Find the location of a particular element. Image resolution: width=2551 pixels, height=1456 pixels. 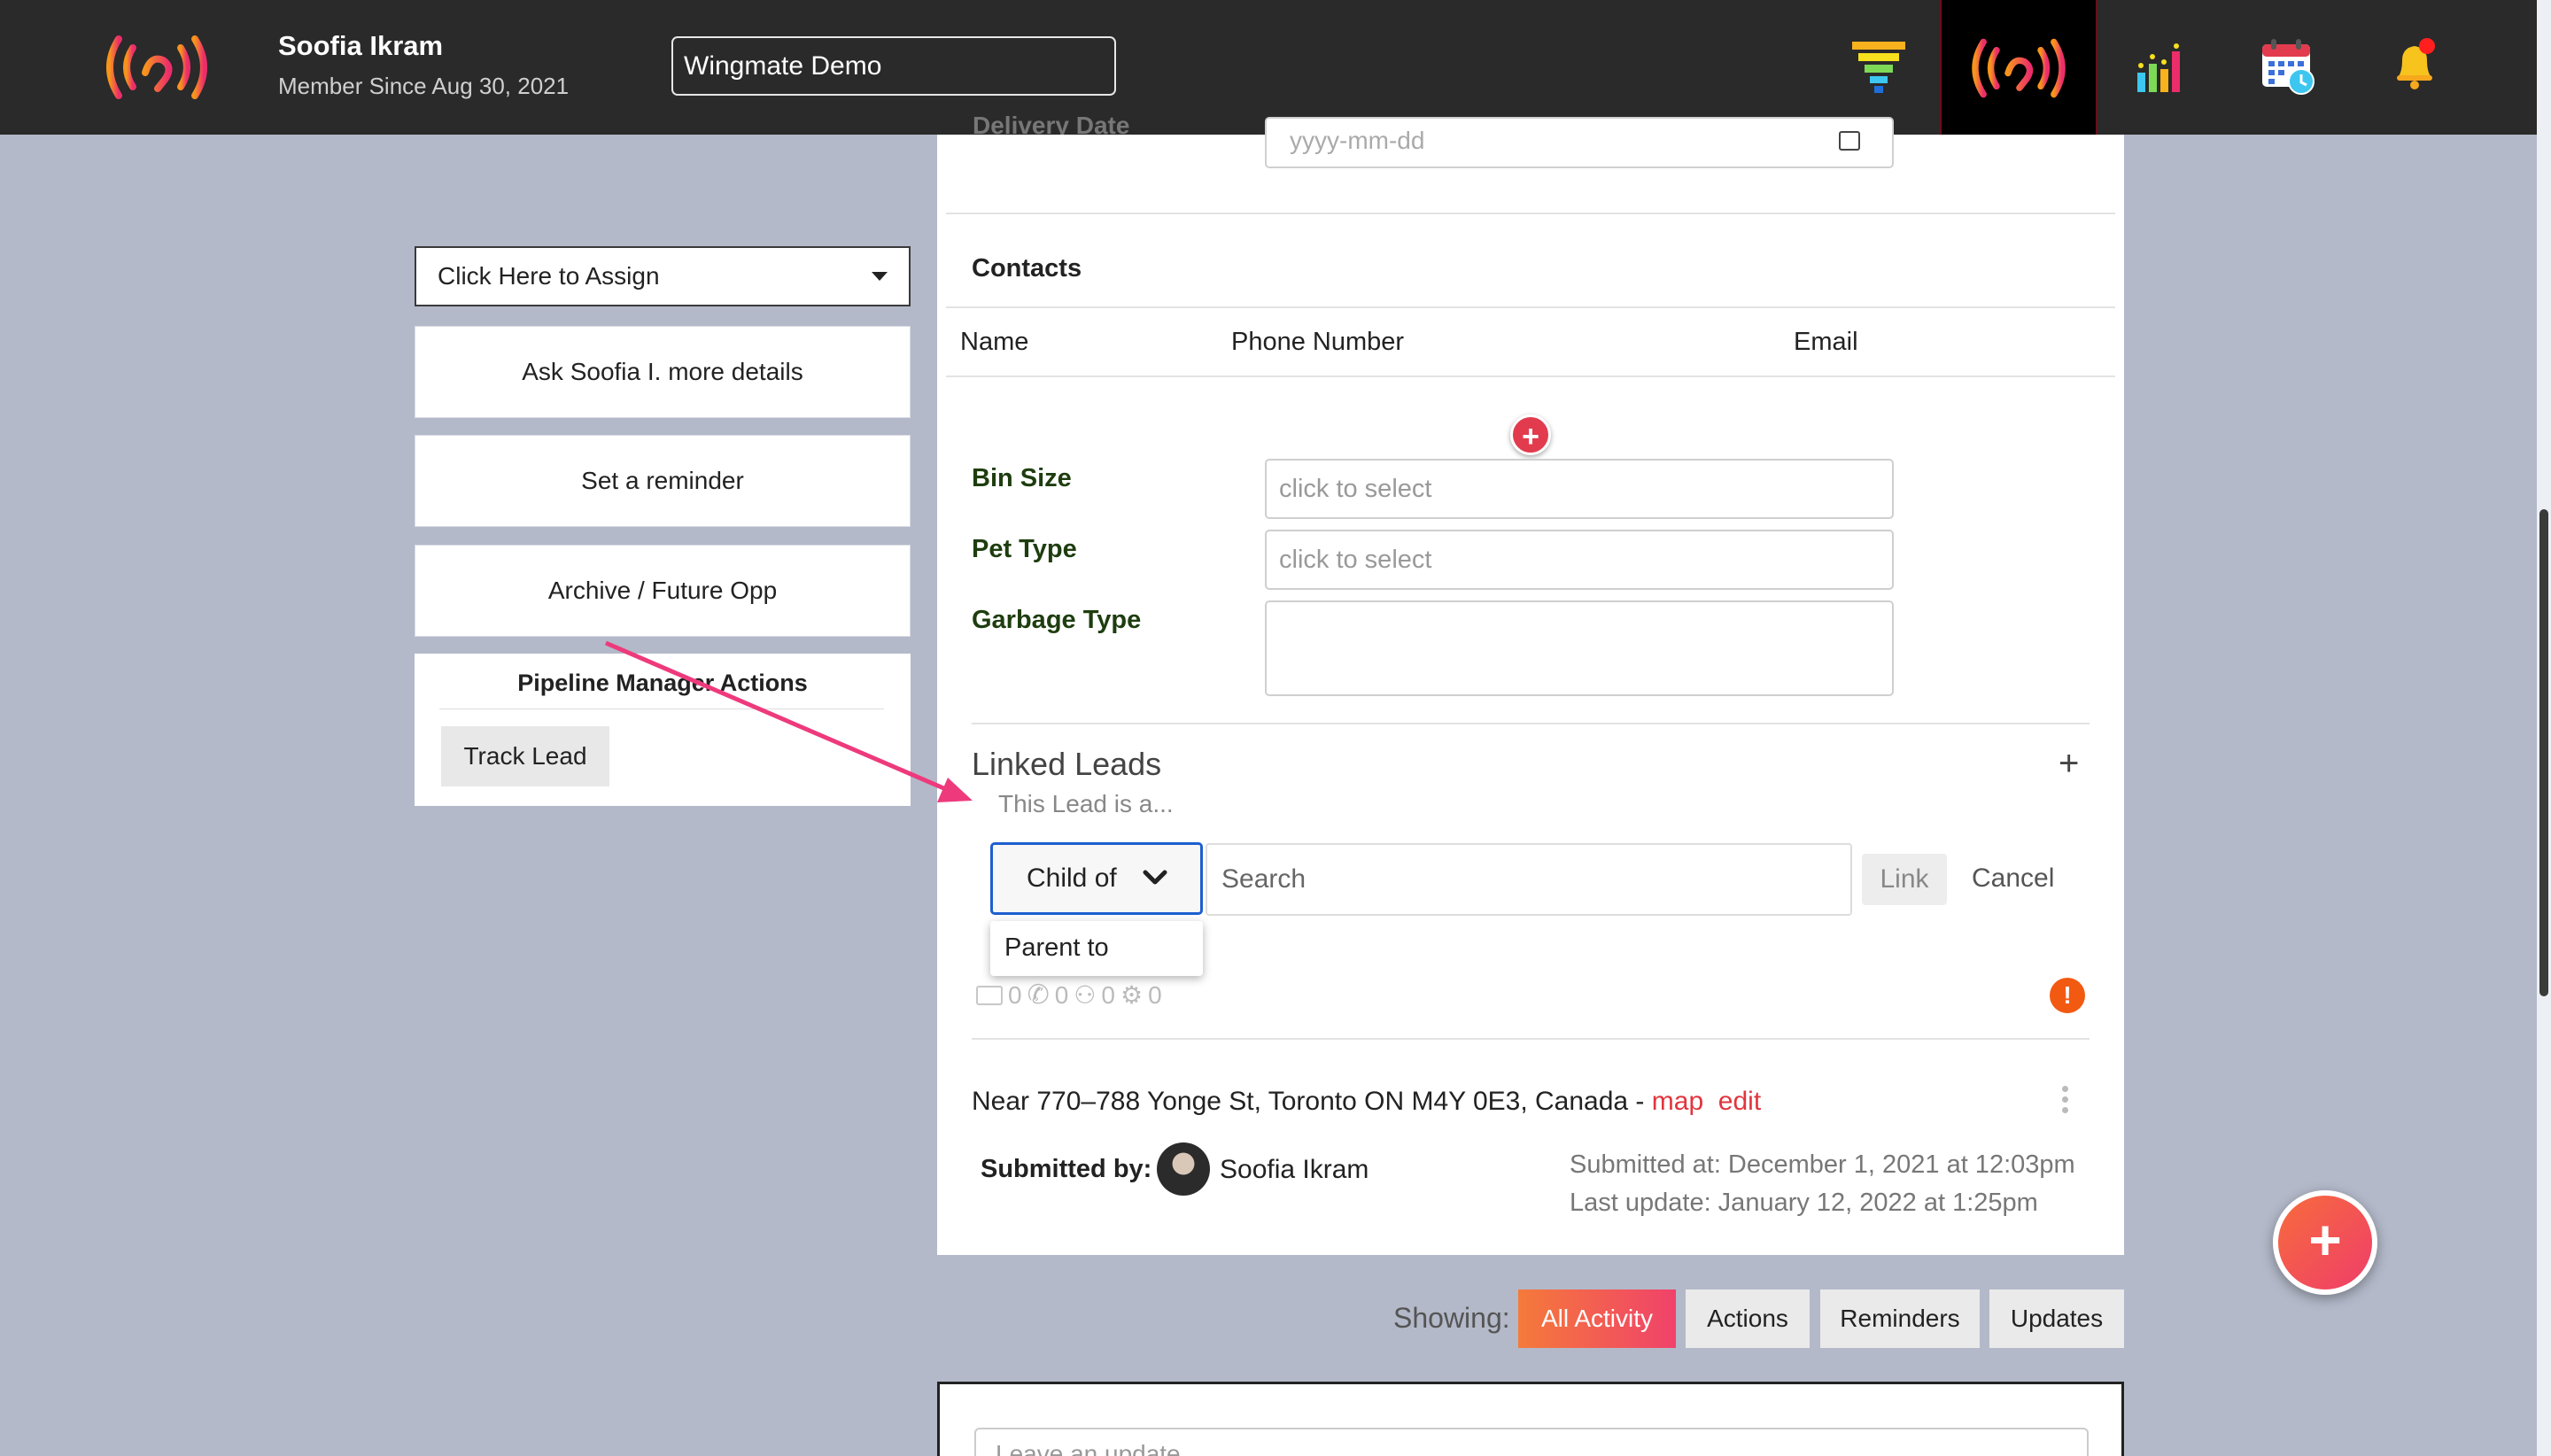

showing-label: Showing: is located at coordinates (1451, 1318).